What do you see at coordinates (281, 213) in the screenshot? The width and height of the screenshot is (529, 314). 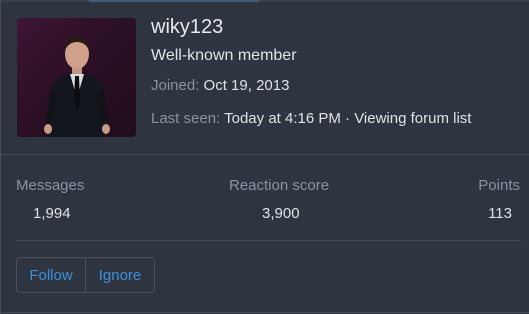 I see `stat-value-reaction-score: 3,900` at bounding box center [281, 213].